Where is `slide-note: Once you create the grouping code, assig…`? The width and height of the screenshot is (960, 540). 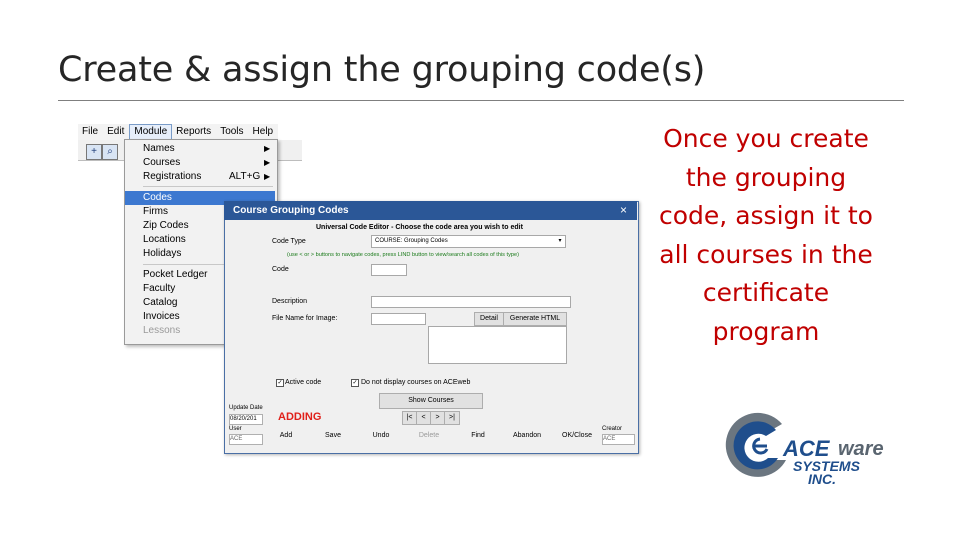
slide-note: Once you create the grouping code, assig… is located at coordinates (766, 235).